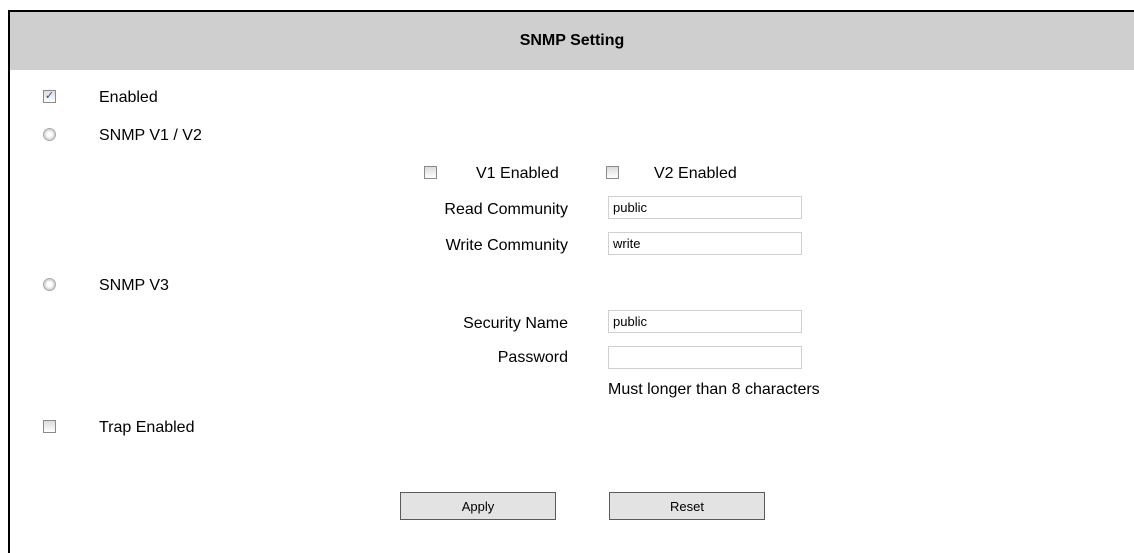 The image size is (1134, 553). I want to click on write-community-input, so click(705, 243).